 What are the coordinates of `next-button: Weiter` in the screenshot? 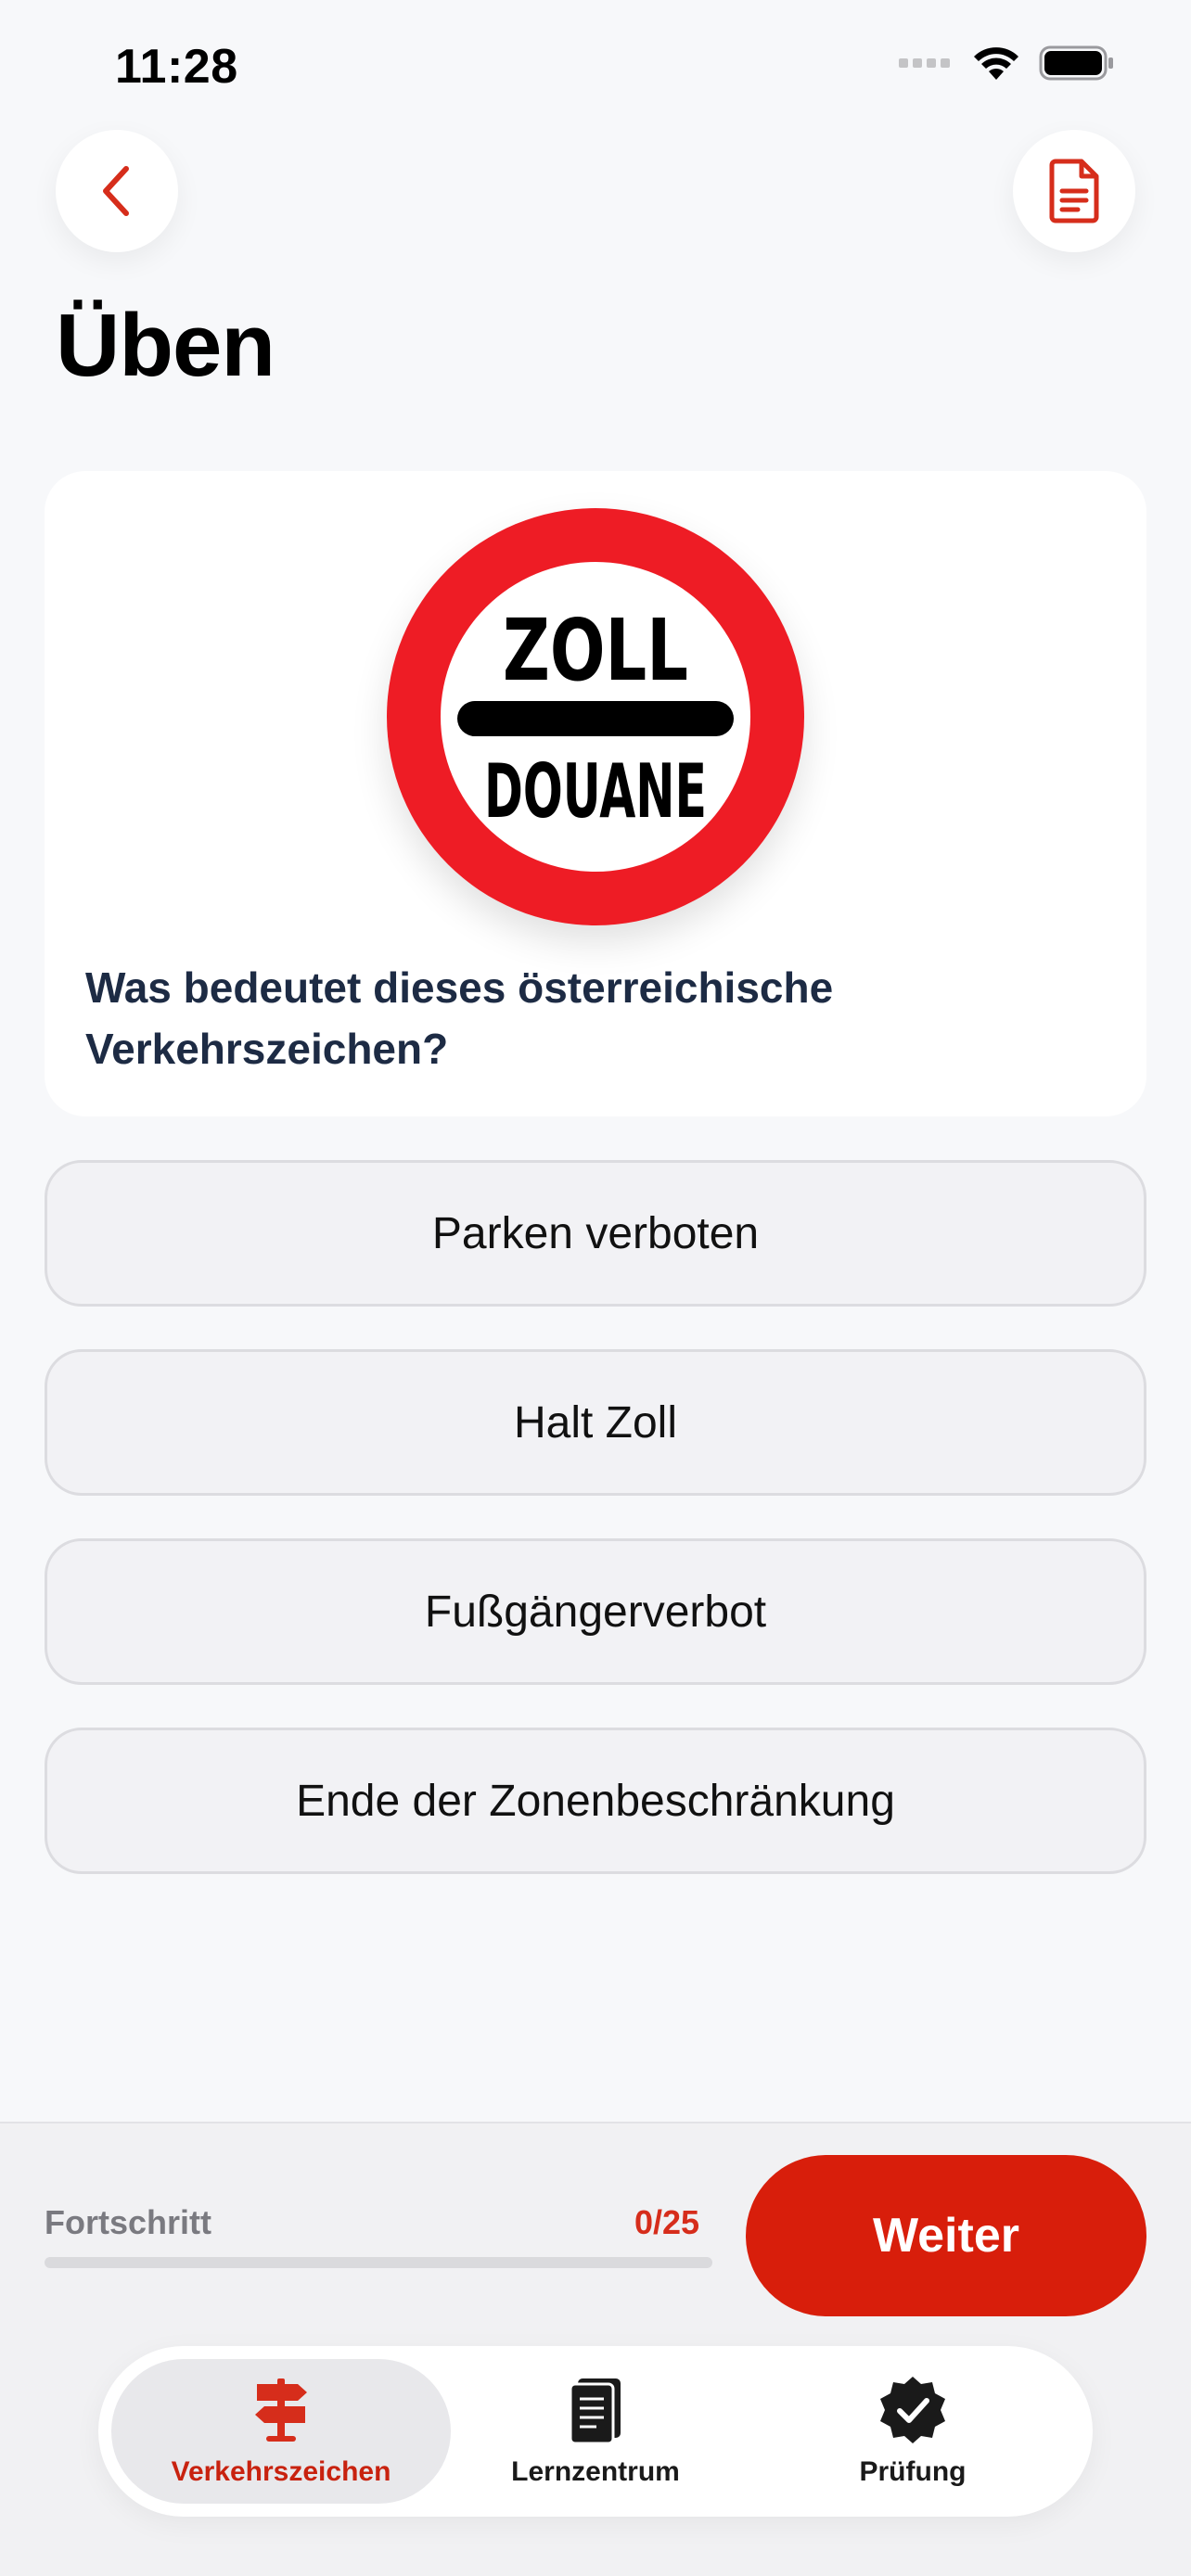 It's located at (946, 2235).